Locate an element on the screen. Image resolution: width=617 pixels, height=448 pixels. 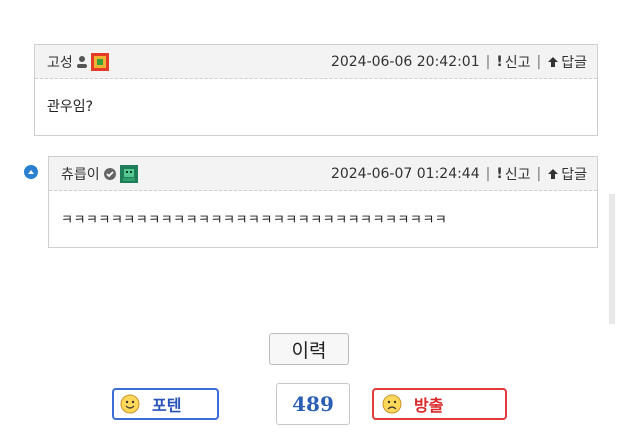
author-name: 고성 is located at coordinates (60, 62).